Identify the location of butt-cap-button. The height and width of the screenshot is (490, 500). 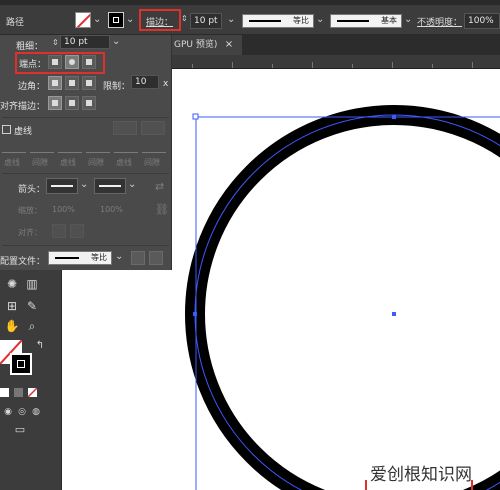
(55, 62).